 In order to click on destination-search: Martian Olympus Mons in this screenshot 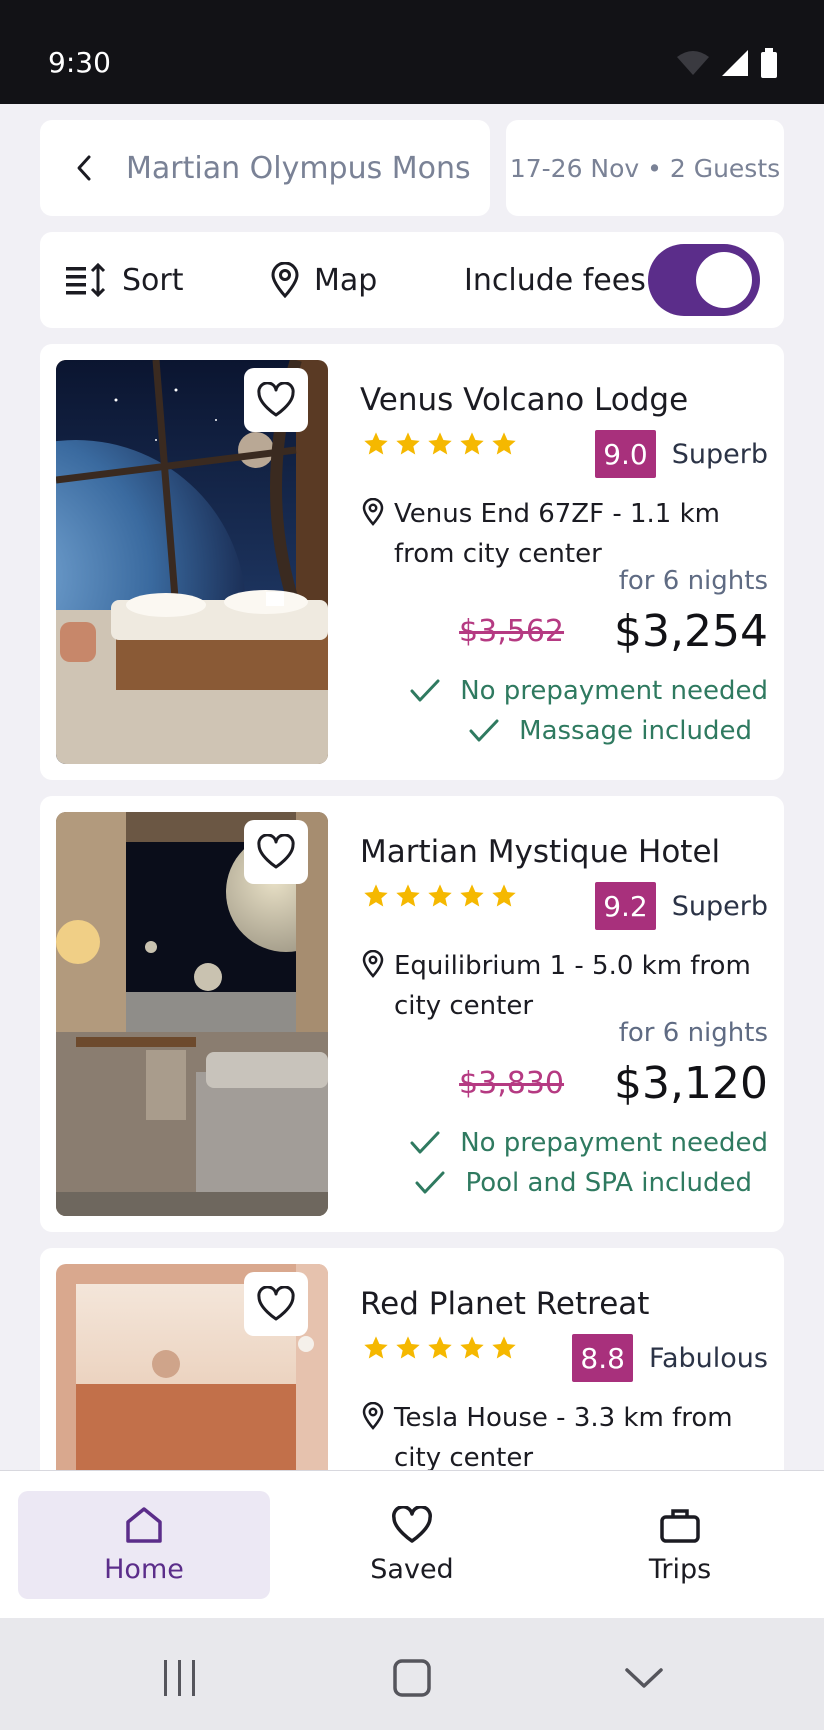, I will do `click(265, 168)`.